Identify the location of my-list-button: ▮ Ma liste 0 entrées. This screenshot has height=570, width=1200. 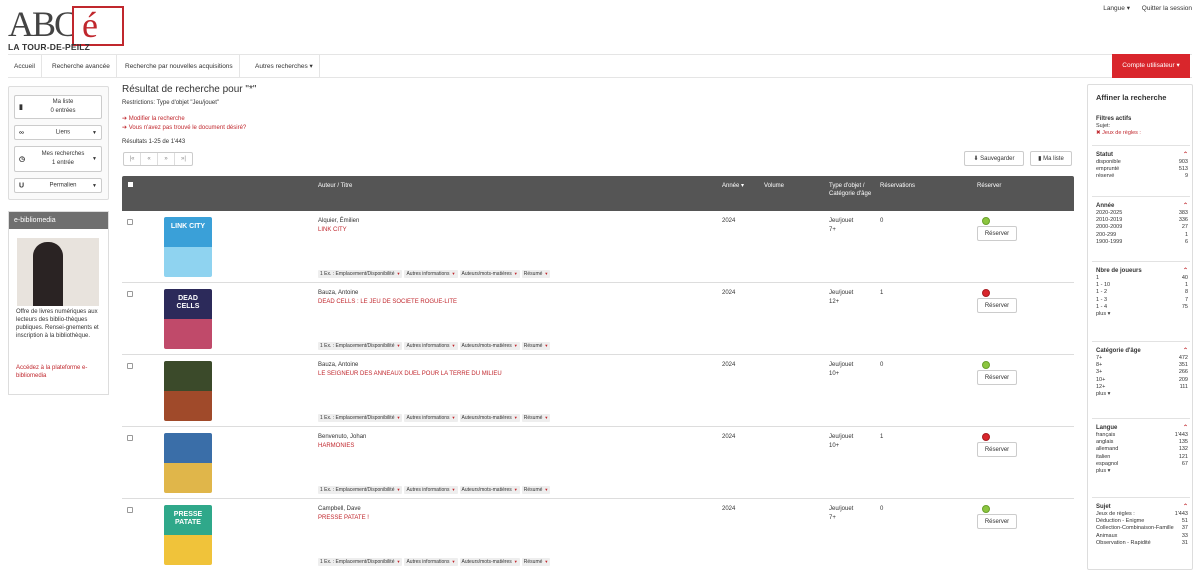
(58, 107).